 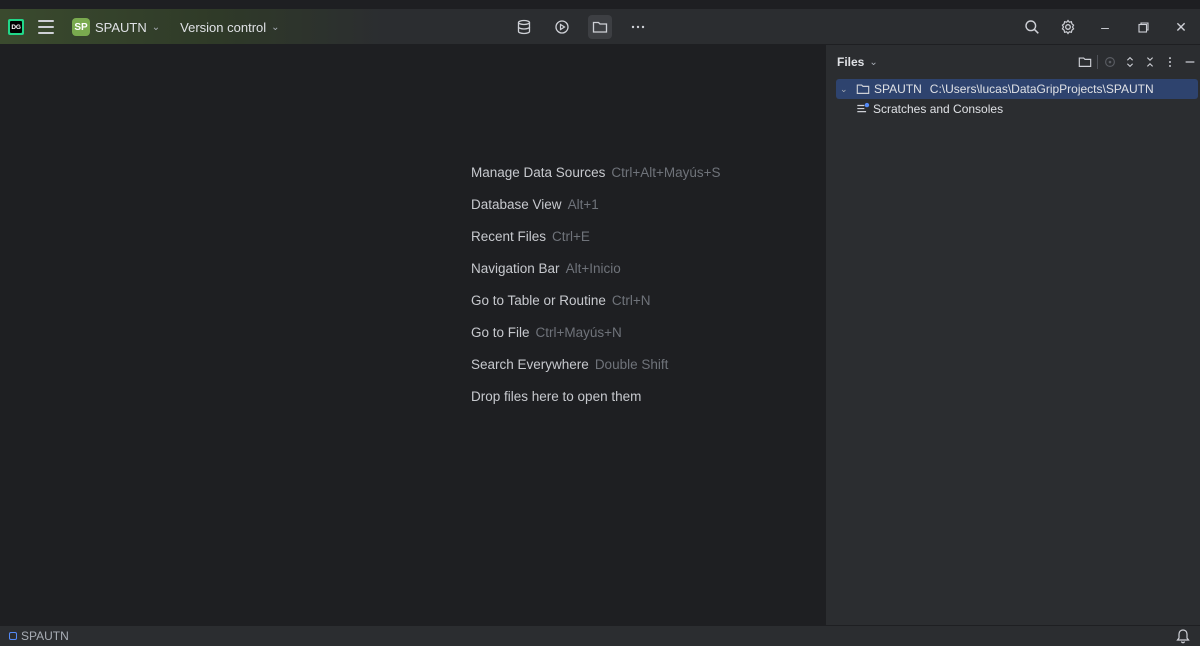 What do you see at coordinates (556, 396) in the screenshot?
I see `hint-label: Drop files here to open them` at bounding box center [556, 396].